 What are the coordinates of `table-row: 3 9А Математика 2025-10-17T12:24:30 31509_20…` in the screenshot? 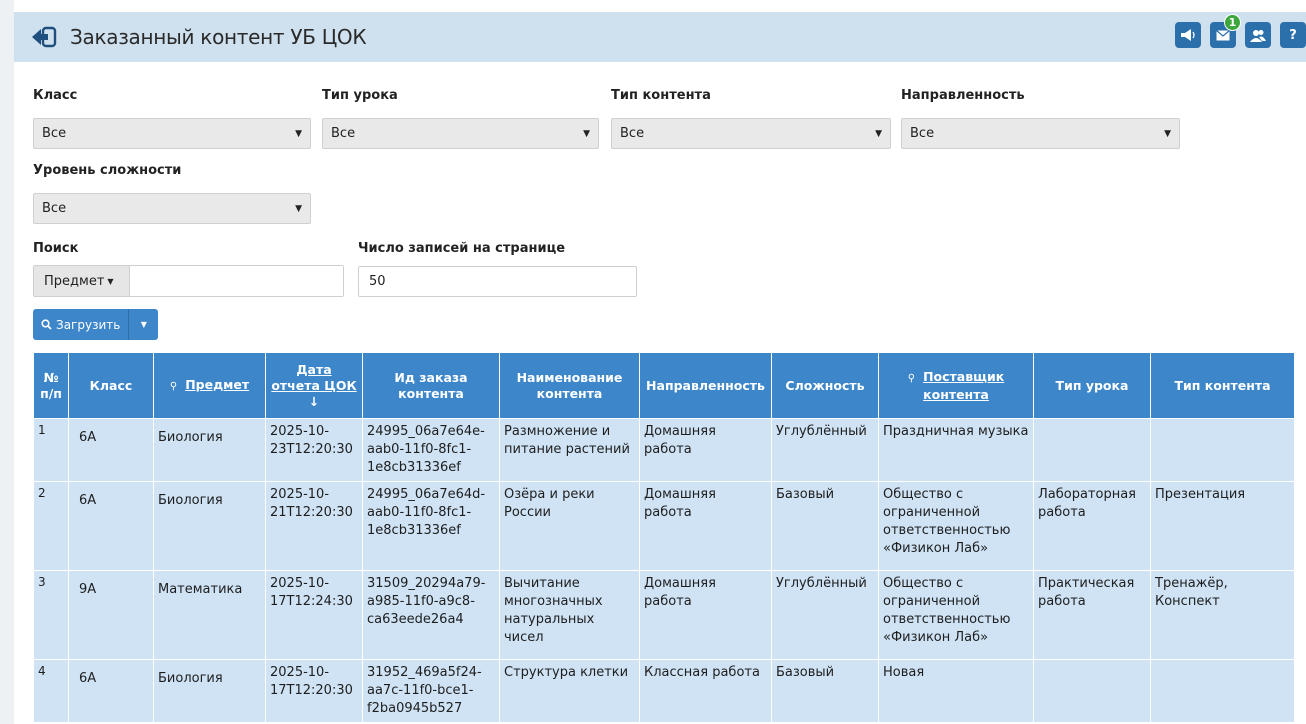 It's located at (664, 615).